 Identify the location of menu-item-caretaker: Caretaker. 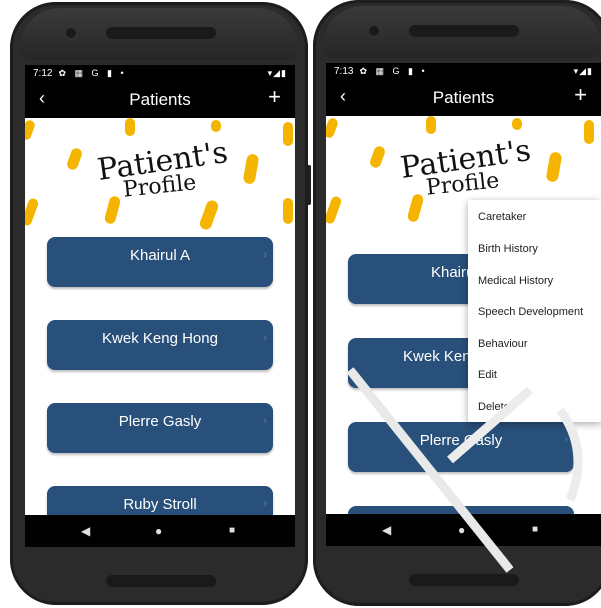
(502, 217).